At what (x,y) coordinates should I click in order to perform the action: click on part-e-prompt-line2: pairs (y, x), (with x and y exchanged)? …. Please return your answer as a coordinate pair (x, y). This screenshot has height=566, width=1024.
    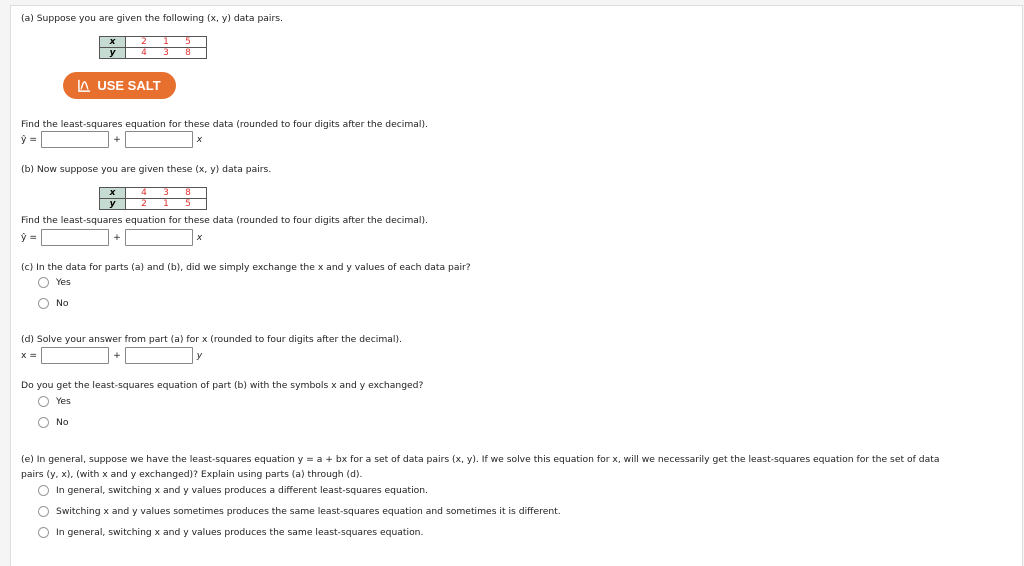
    Looking at the image, I should click on (192, 474).